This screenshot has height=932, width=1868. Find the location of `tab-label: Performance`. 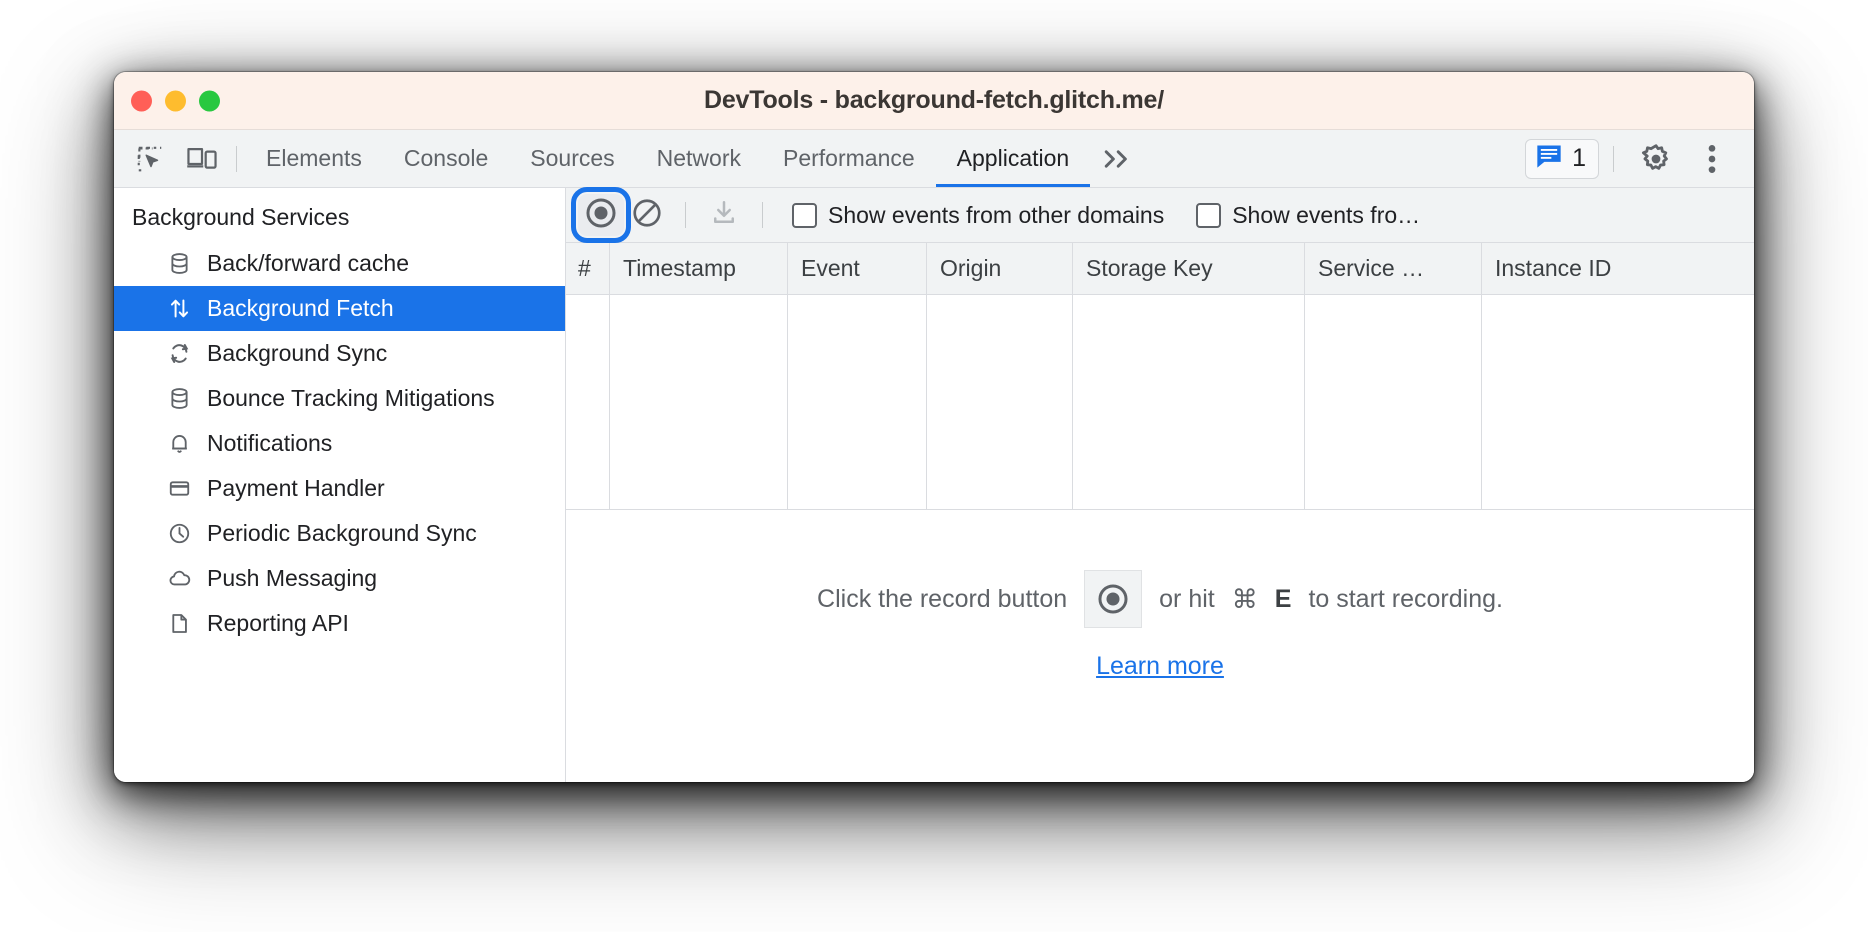

tab-label: Performance is located at coordinates (849, 158).